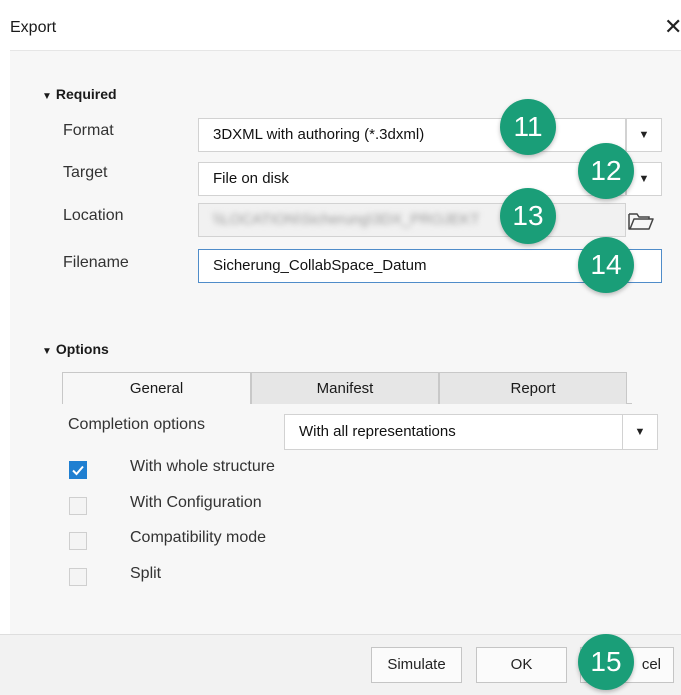 The width and height of the screenshot is (681, 695). What do you see at coordinates (78, 541) in the screenshot?
I see `compatibility-mode-checkbox` at bounding box center [78, 541].